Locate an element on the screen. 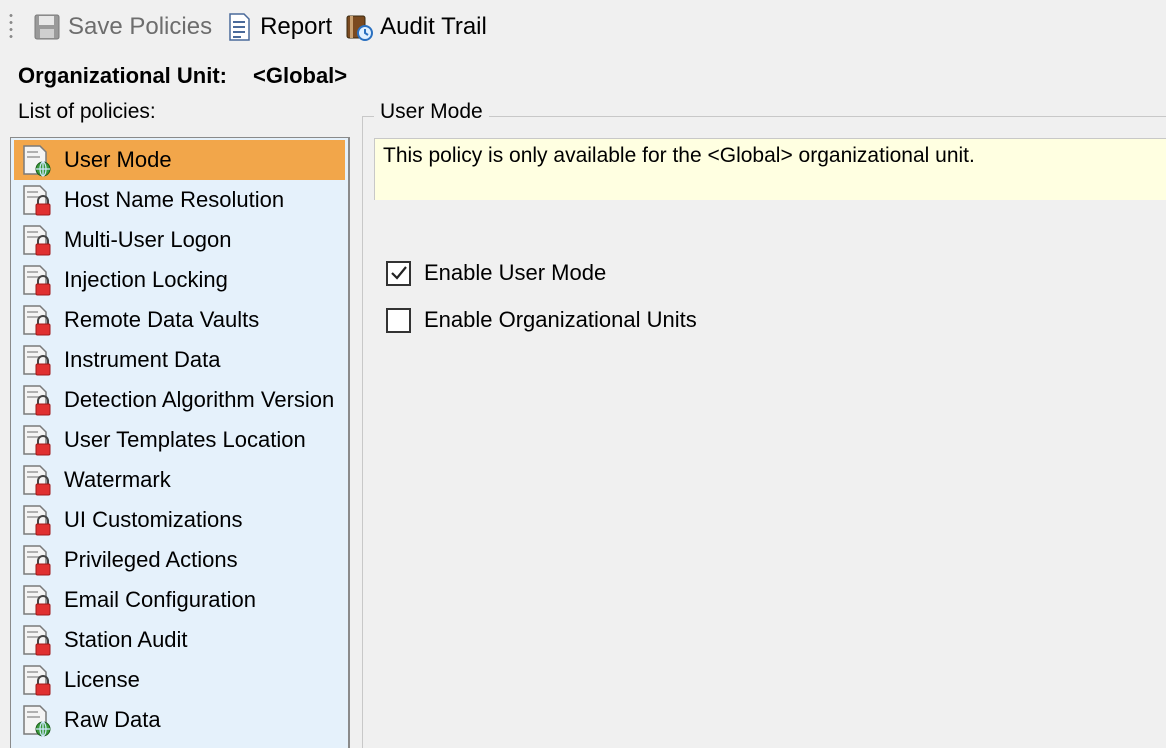  report-button: Report is located at coordinates (280, 27).